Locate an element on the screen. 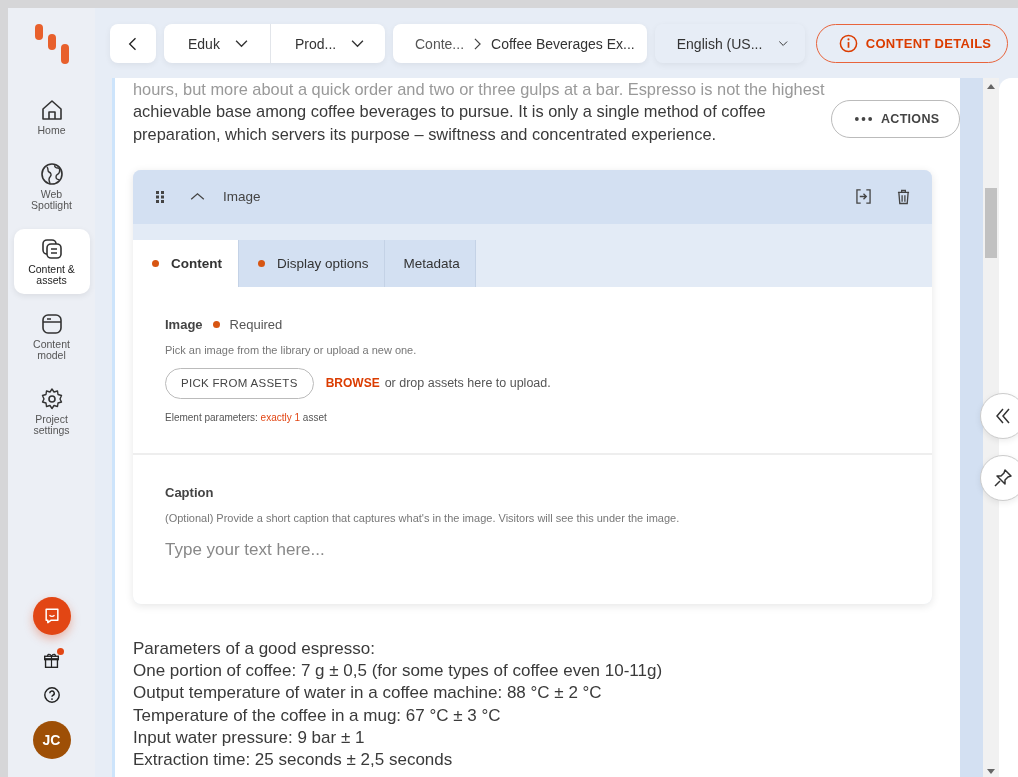 The height and width of the screenshot is (777, 1018). drag-handle-icon is located at coordinates (160, 196).